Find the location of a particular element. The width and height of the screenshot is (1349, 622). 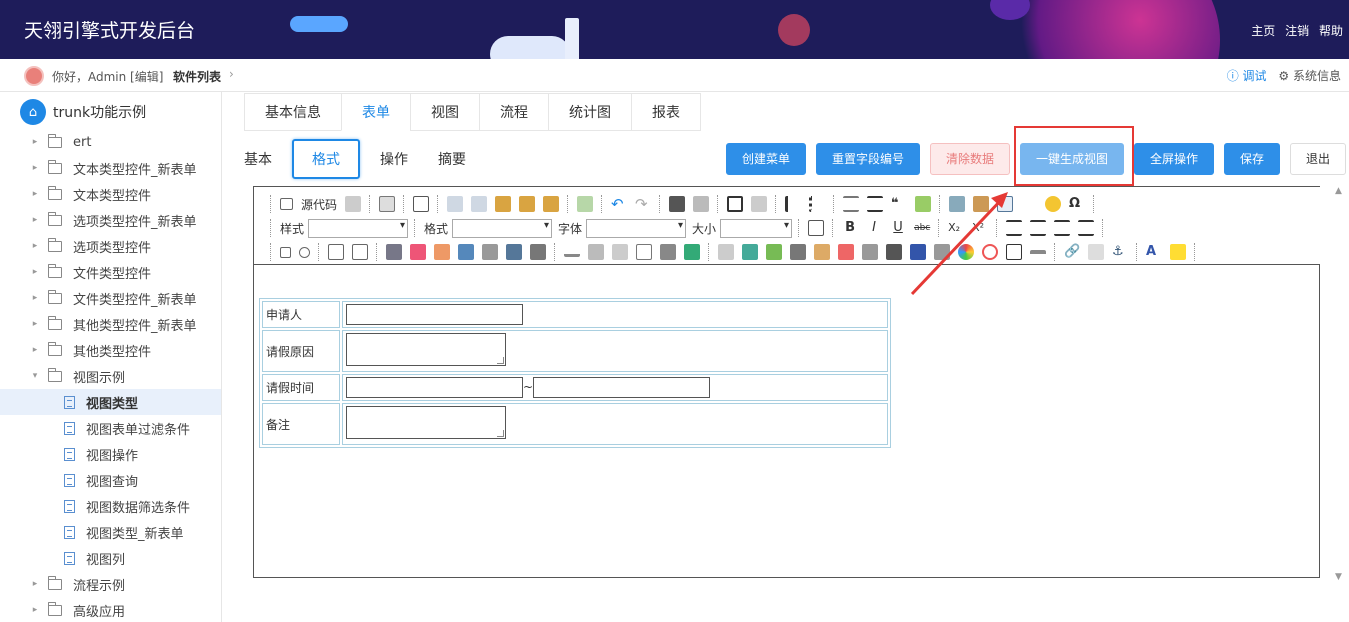

sidebar-item: ▸ 选项类型控件_新表单 is located at coordinates (110, 220).